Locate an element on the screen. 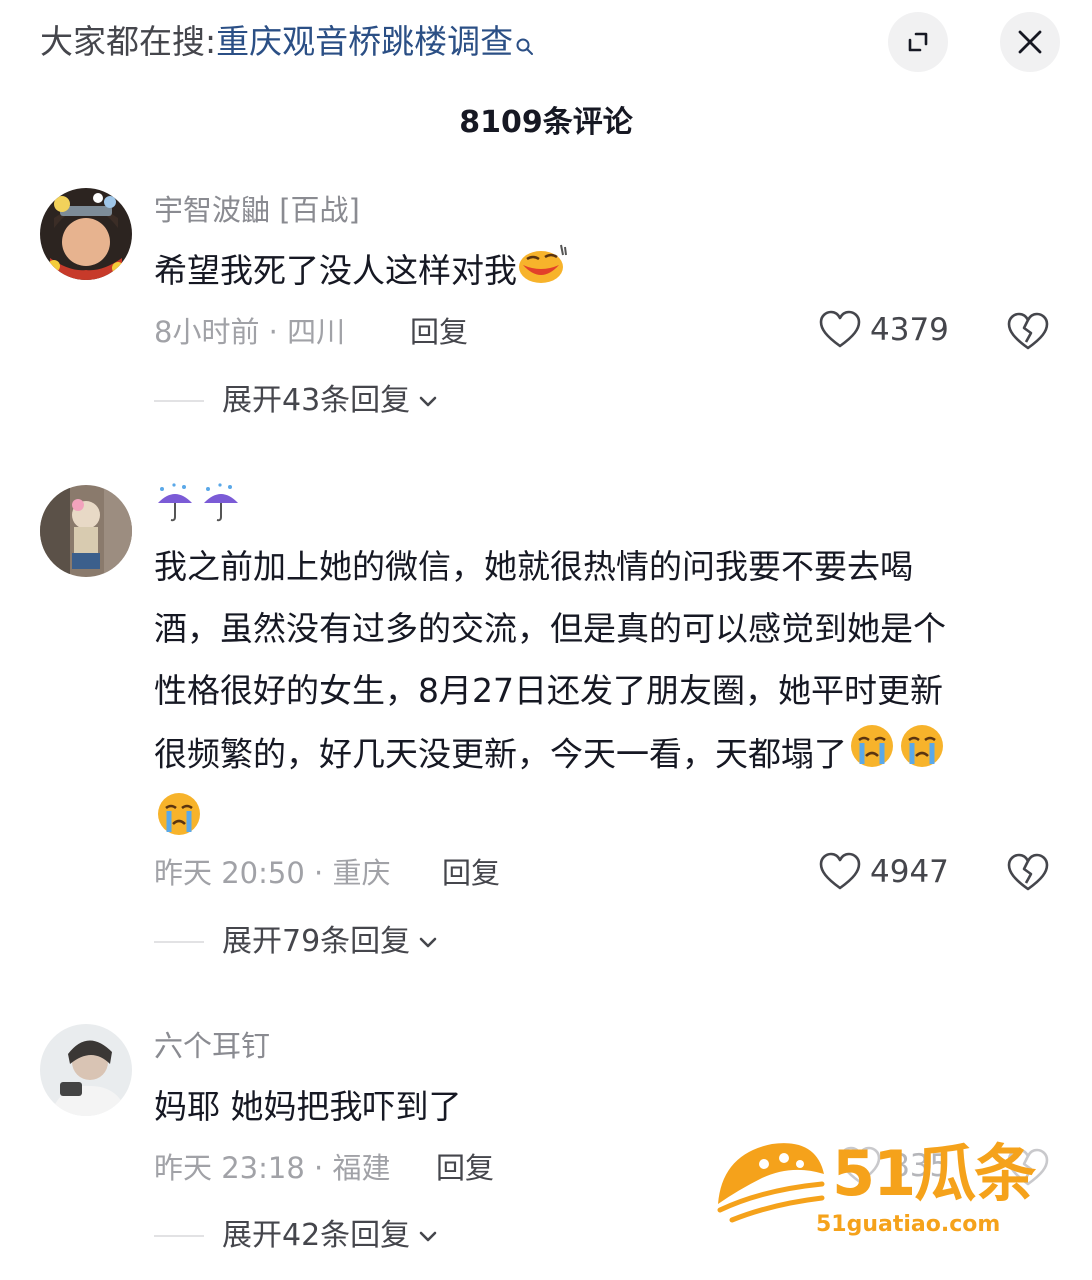  top-bar: 大家都在搜:重庆观音桥跳楼调查 is located at coordinates (546, 45).